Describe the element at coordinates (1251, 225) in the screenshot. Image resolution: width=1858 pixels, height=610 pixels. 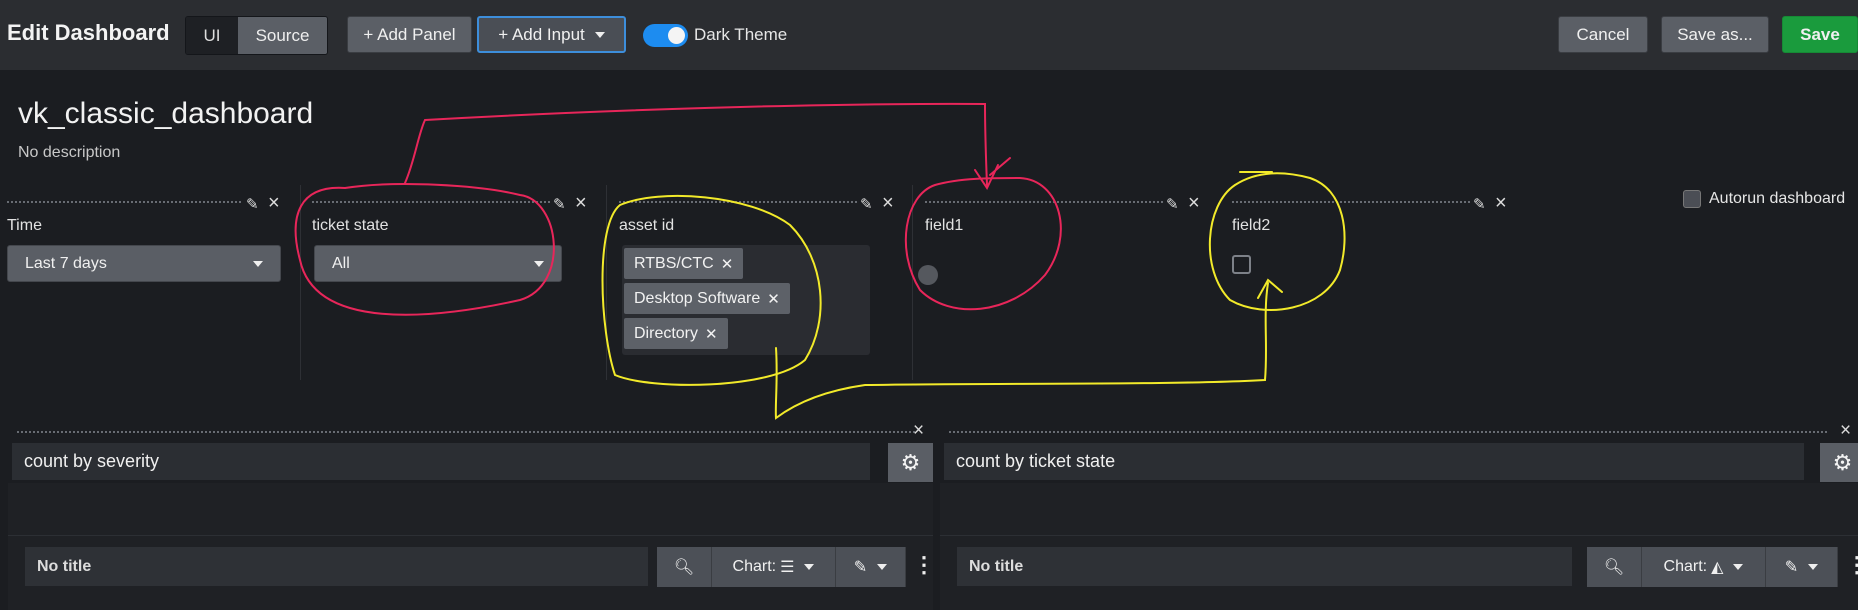
I see `input-label: field2` at that location.